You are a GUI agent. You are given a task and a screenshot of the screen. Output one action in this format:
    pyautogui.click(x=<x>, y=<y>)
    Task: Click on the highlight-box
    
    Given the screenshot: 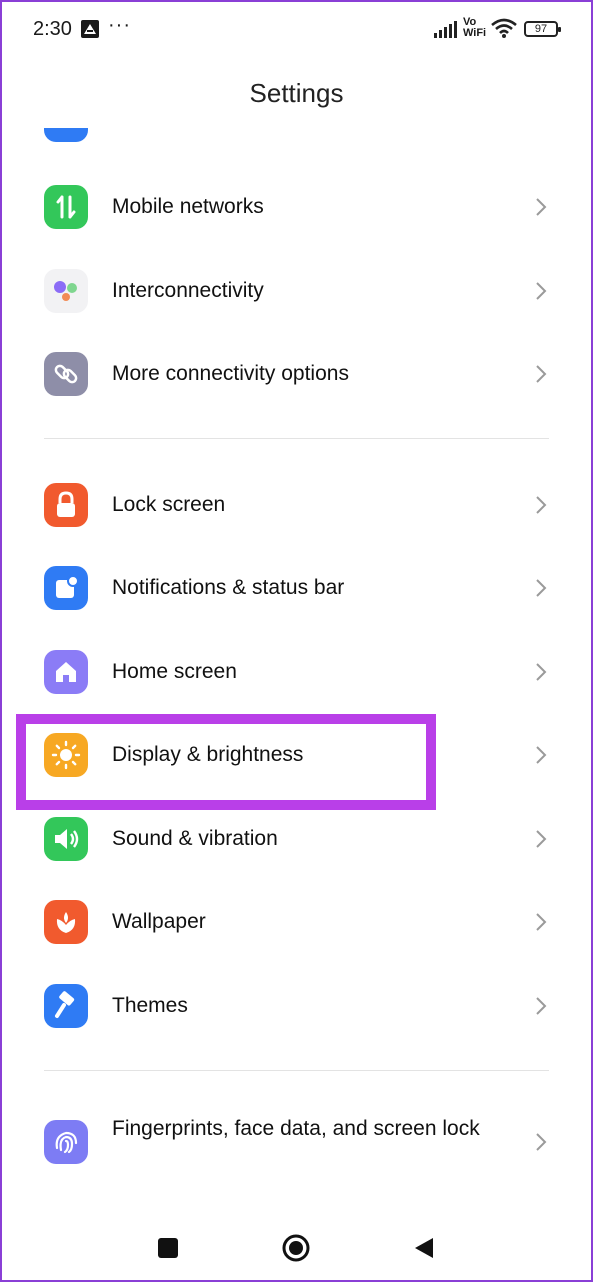 What is the action you would take?
    pyautogui.click(x=226, y=762)
    